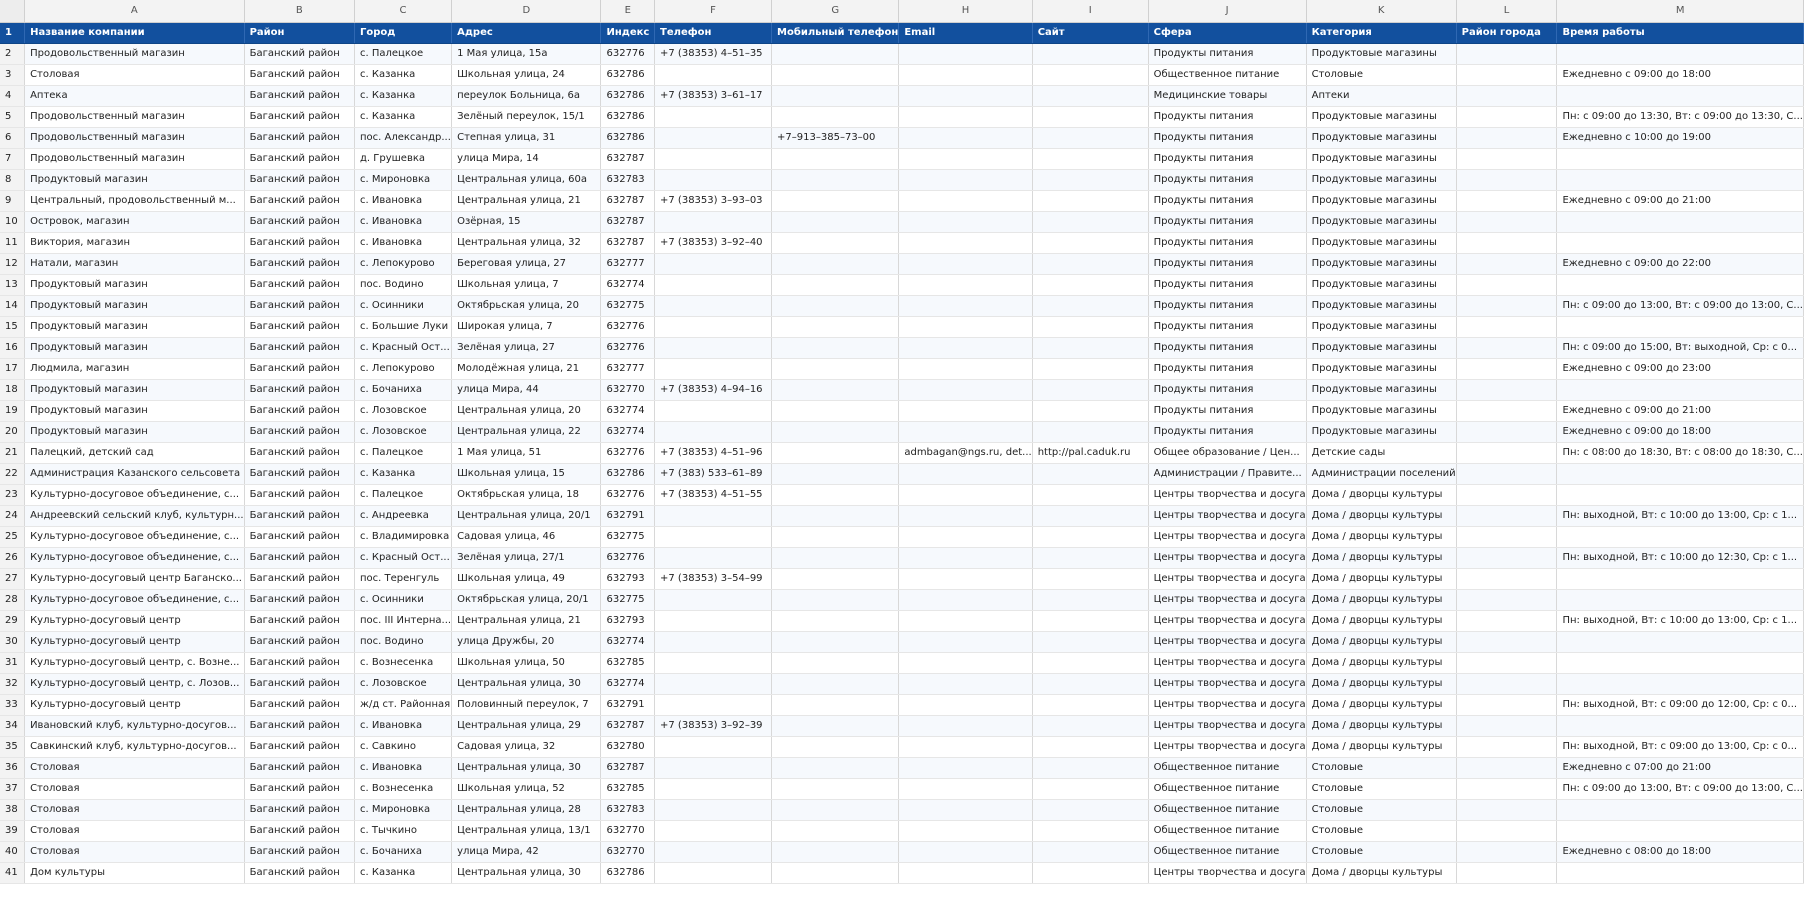 The width and height of the screenshot is (1804, 902). Describe the element at coordinates (713, 453) in the screenshot. I see `cell-phone: +7 (38353) 4–51–96` at that location.